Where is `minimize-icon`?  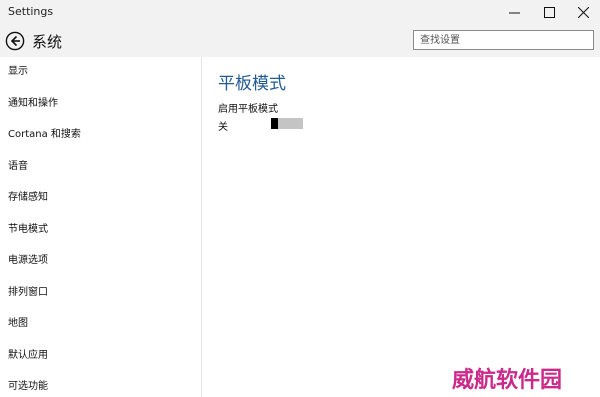 minimize-icon is located at coordinates (514, 13).